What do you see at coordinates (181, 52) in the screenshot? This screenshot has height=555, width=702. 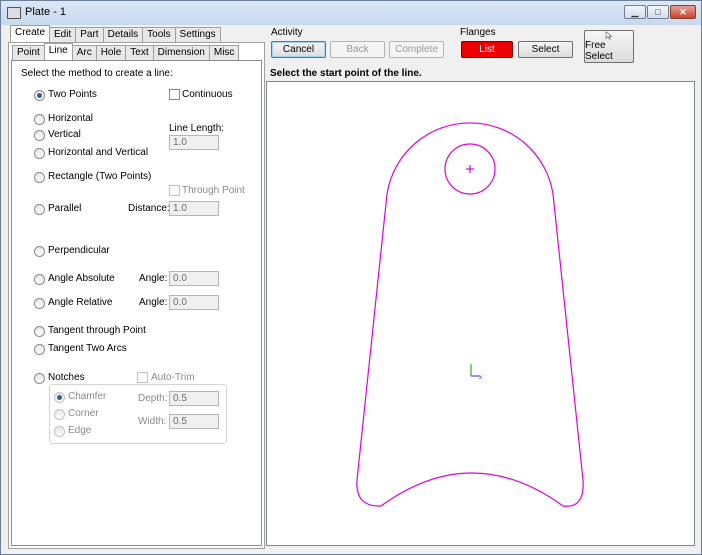 I see `tab-dimension: Dimension` at bounding box center [181, 52].